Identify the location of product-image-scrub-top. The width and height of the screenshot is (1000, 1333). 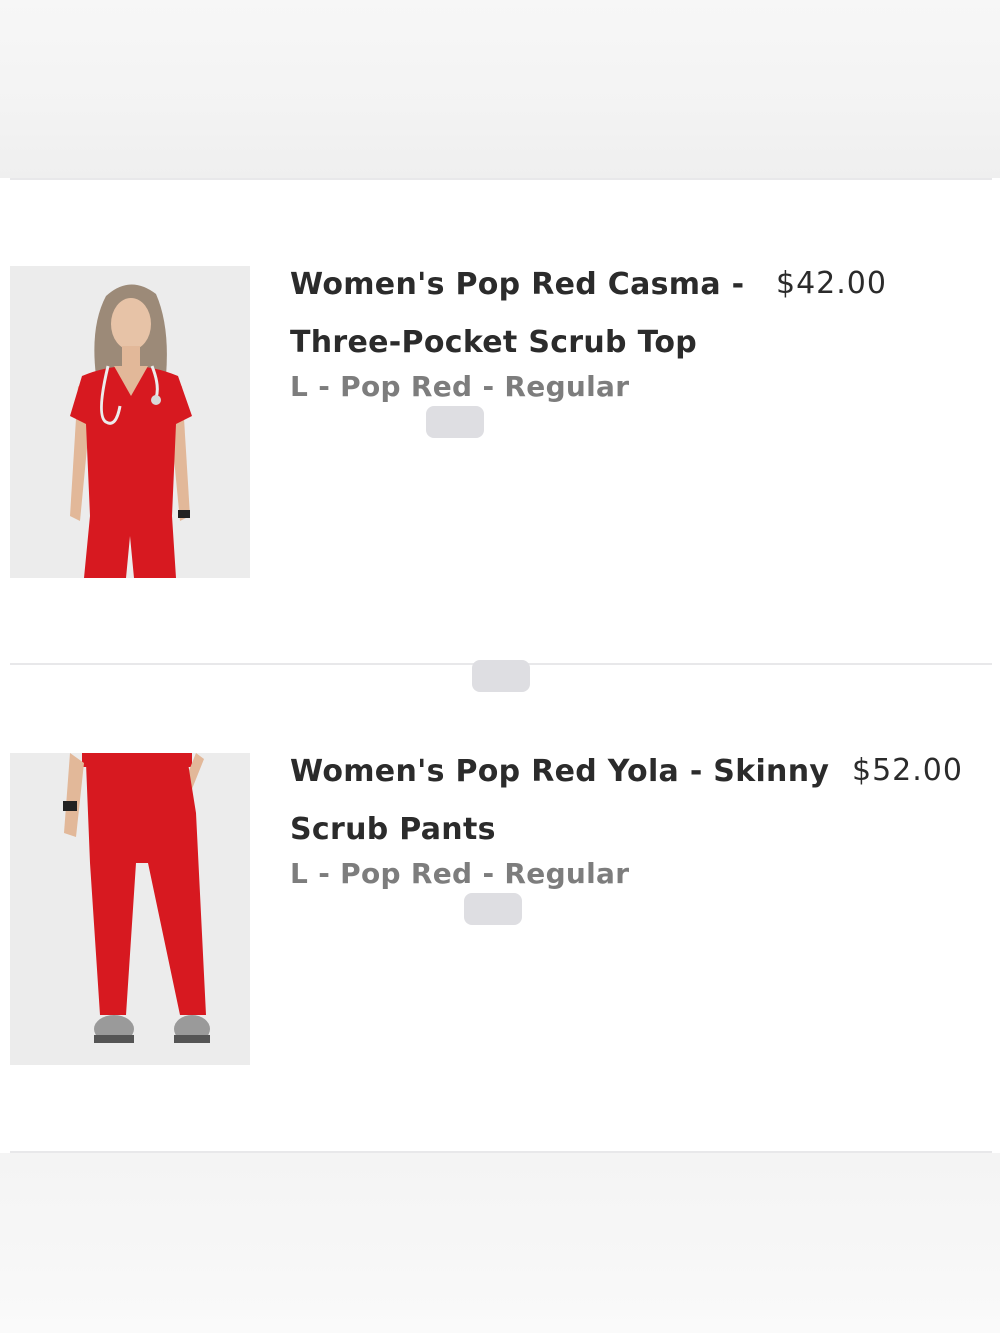
(130, 422).